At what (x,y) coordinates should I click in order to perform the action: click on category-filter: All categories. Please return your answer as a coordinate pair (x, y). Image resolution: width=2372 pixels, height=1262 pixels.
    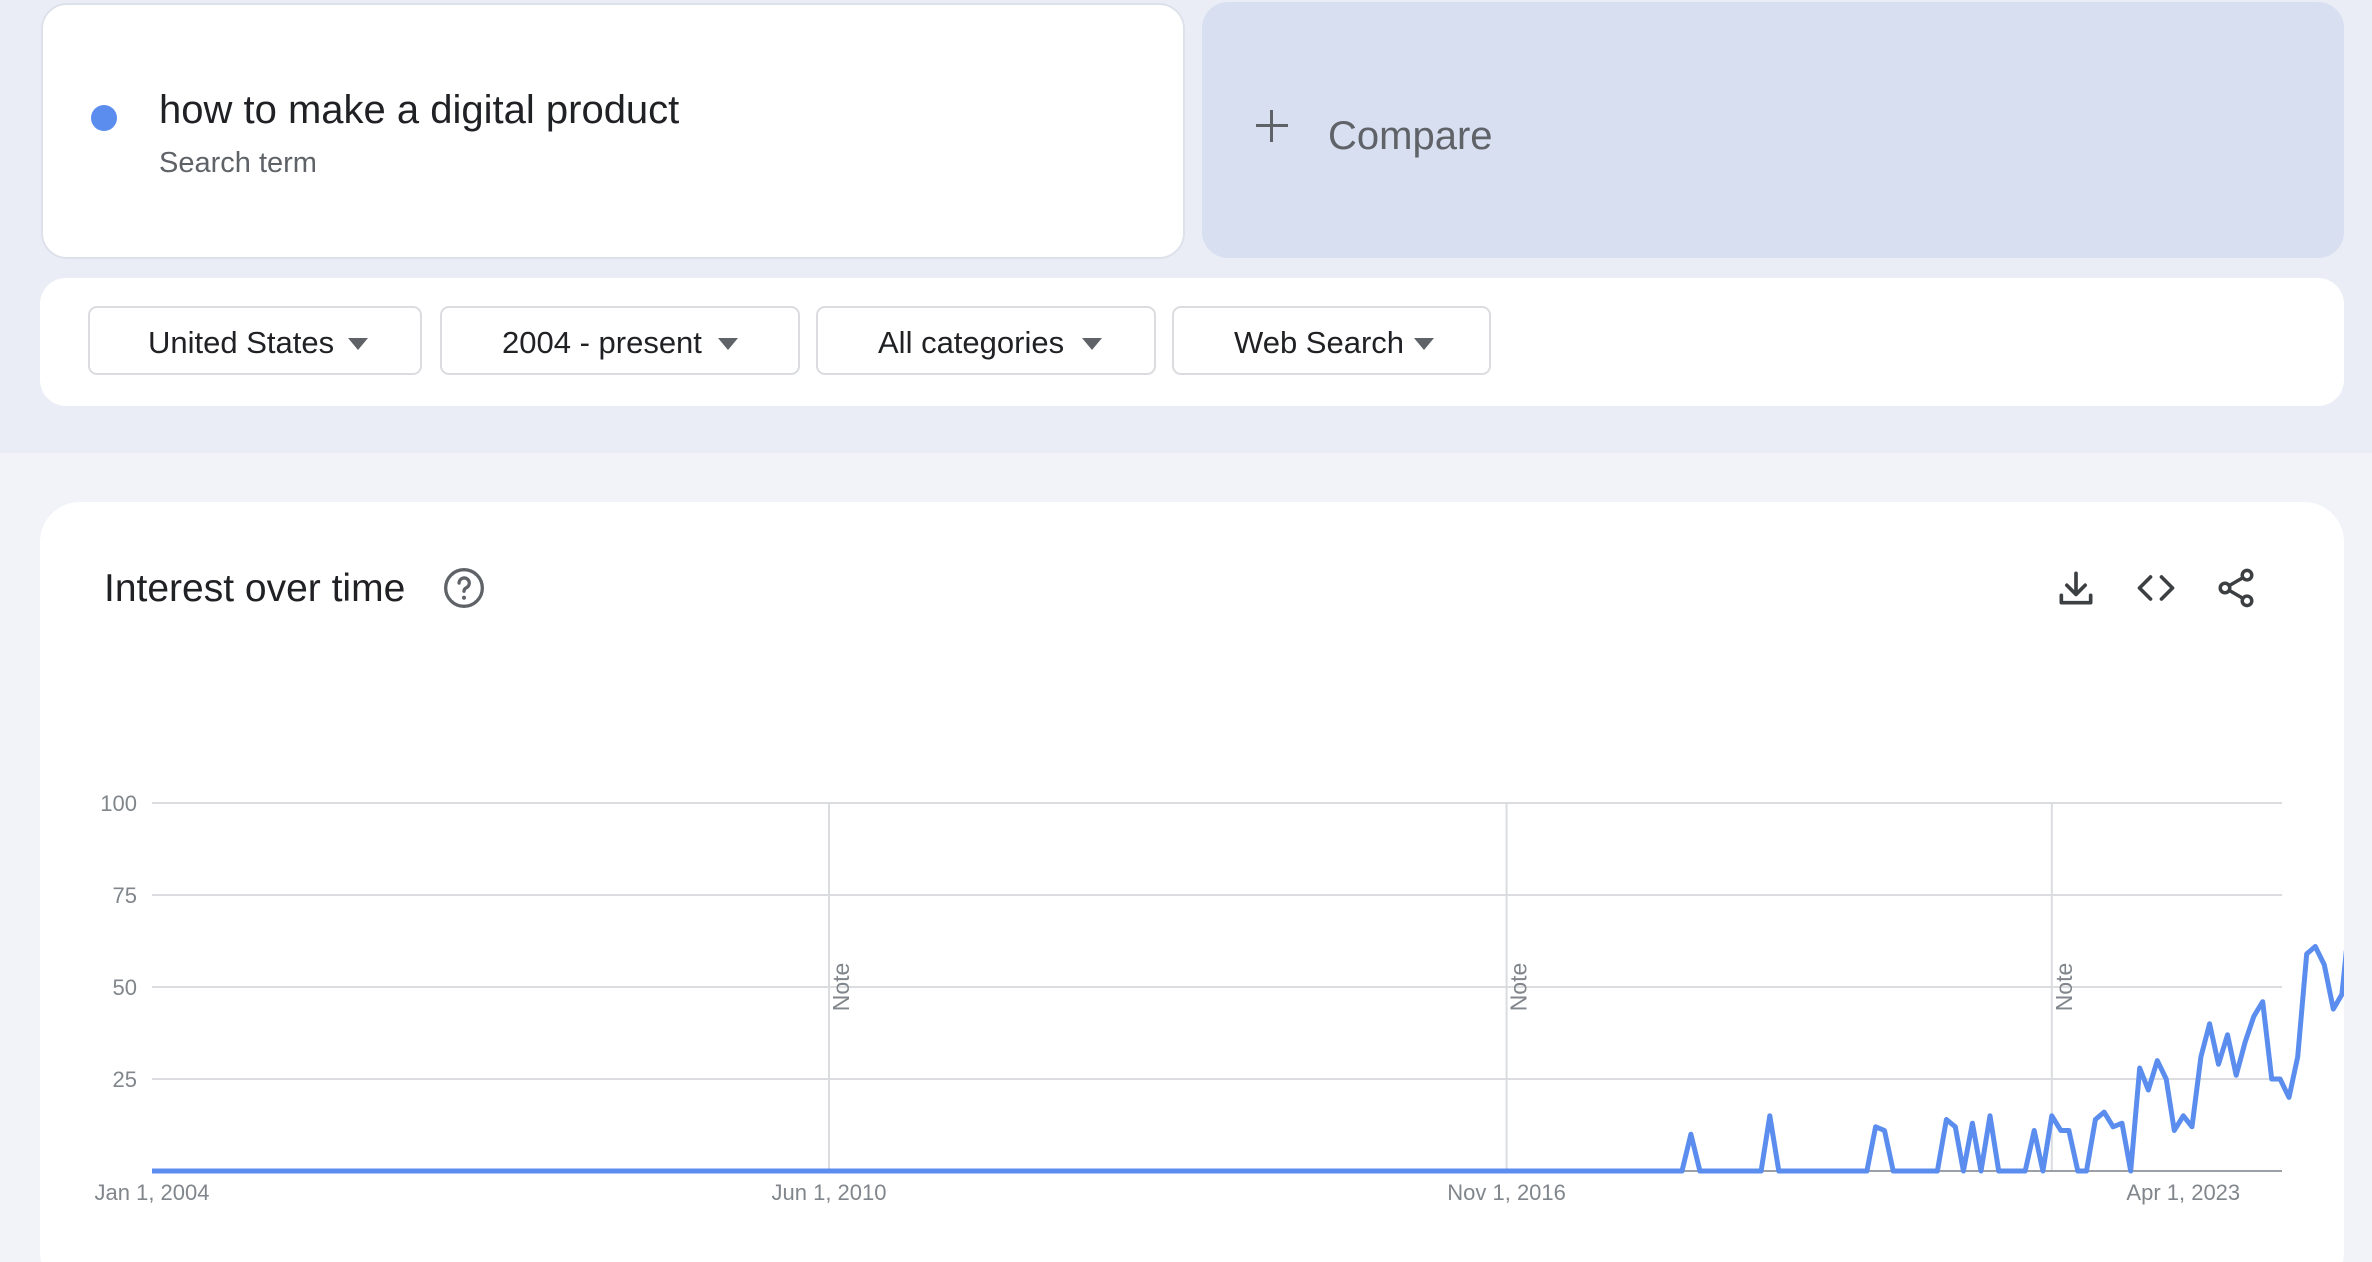
    Looking at the image, I should click on (986, 340).